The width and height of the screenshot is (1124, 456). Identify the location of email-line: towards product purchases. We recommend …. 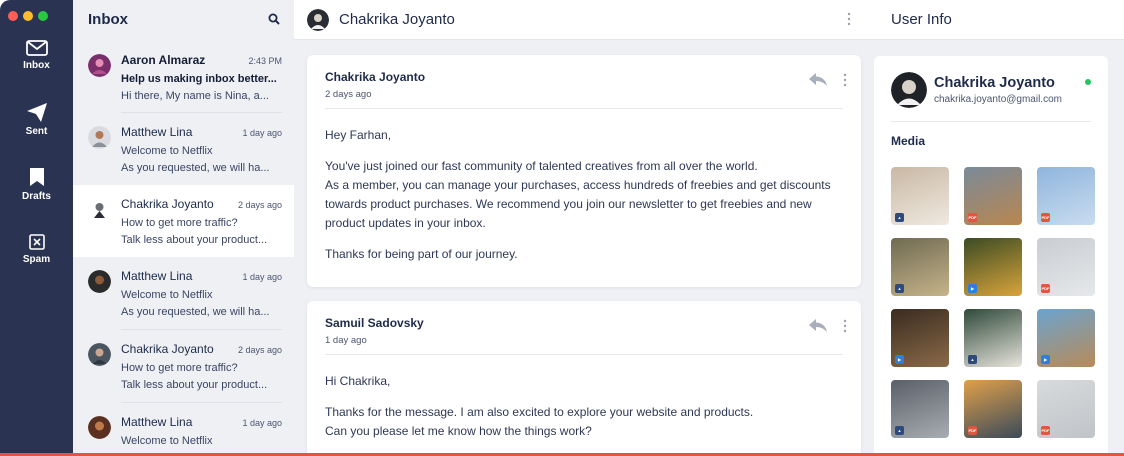
(568, 204).